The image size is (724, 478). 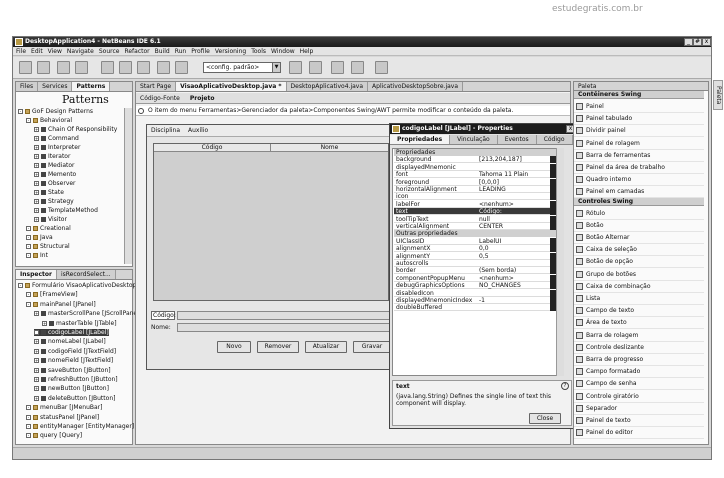 I want to click on palette-item: Separador, so click(x=639, y=408).